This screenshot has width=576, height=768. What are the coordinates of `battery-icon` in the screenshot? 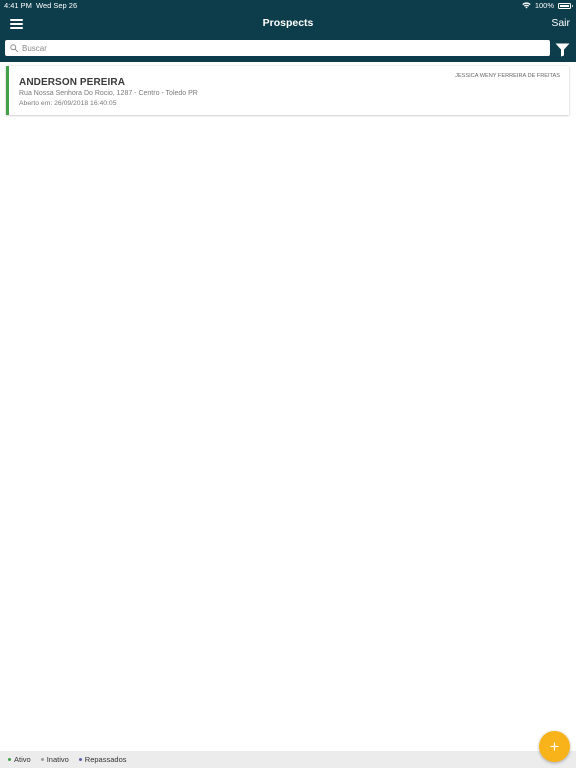 It's located at (565, 5).